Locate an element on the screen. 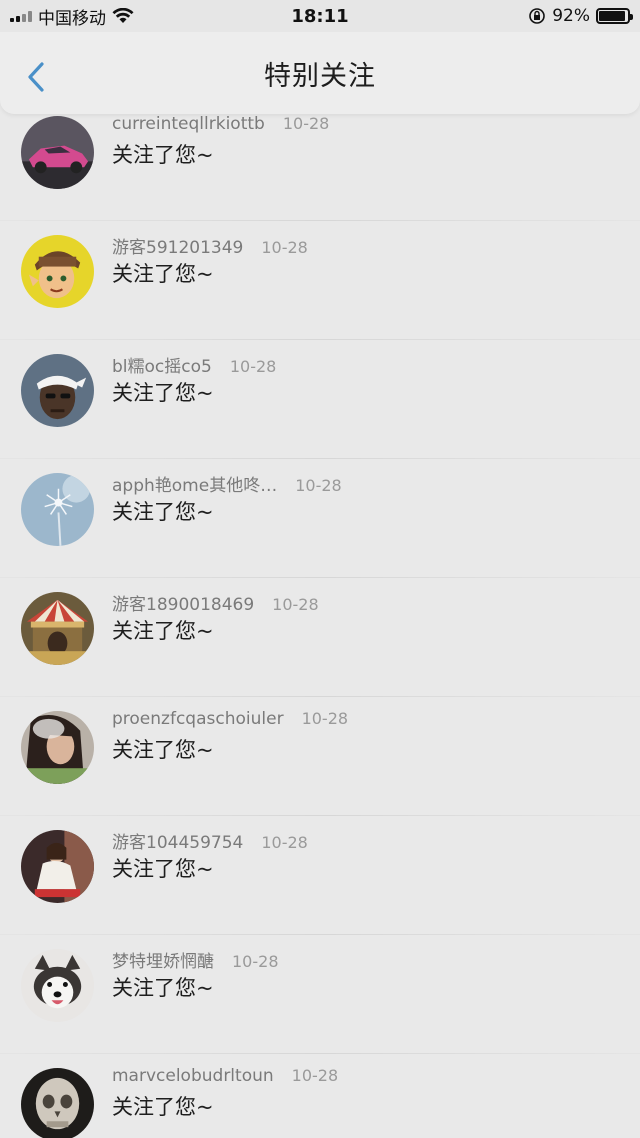  battery-percent: 92% is located at coordinates (571, 16).